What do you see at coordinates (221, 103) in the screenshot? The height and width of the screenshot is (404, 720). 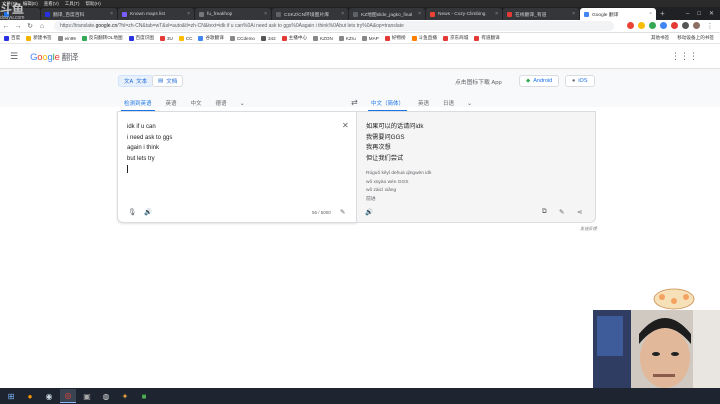 I see `tab-german: 德语` at bounding box center [221, 103].